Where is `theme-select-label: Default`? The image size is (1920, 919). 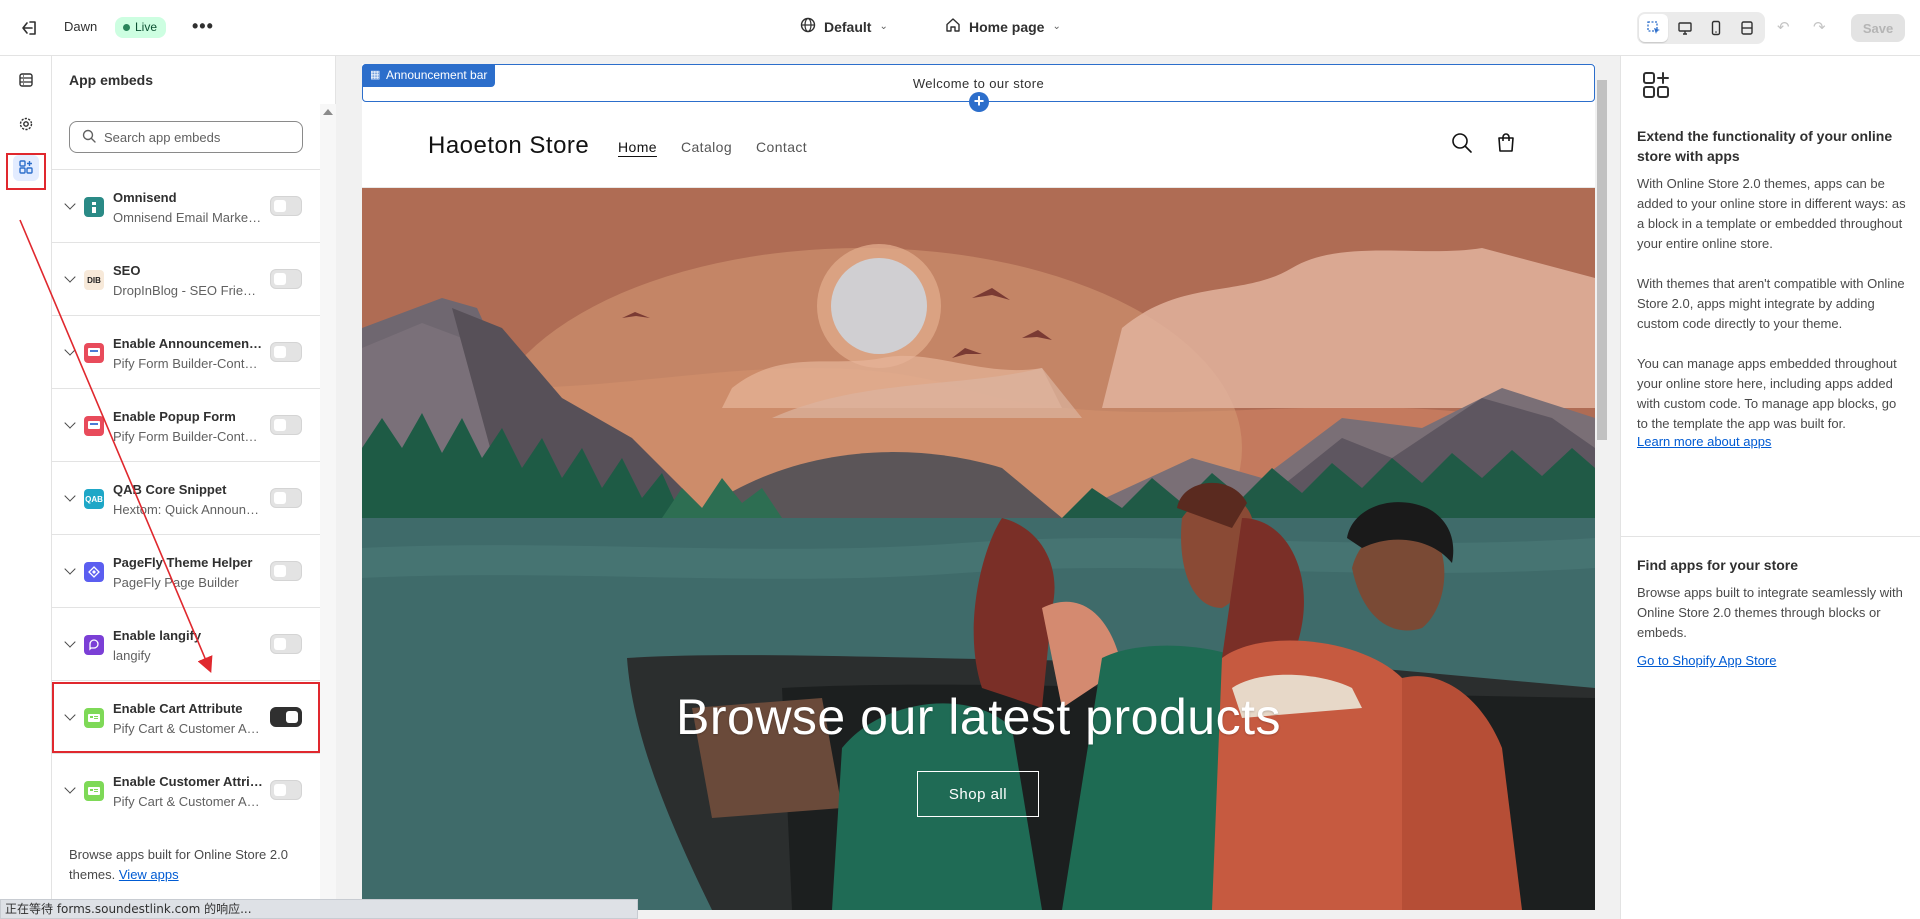
theme-select-label: Default is located at coordinates (848, 26).